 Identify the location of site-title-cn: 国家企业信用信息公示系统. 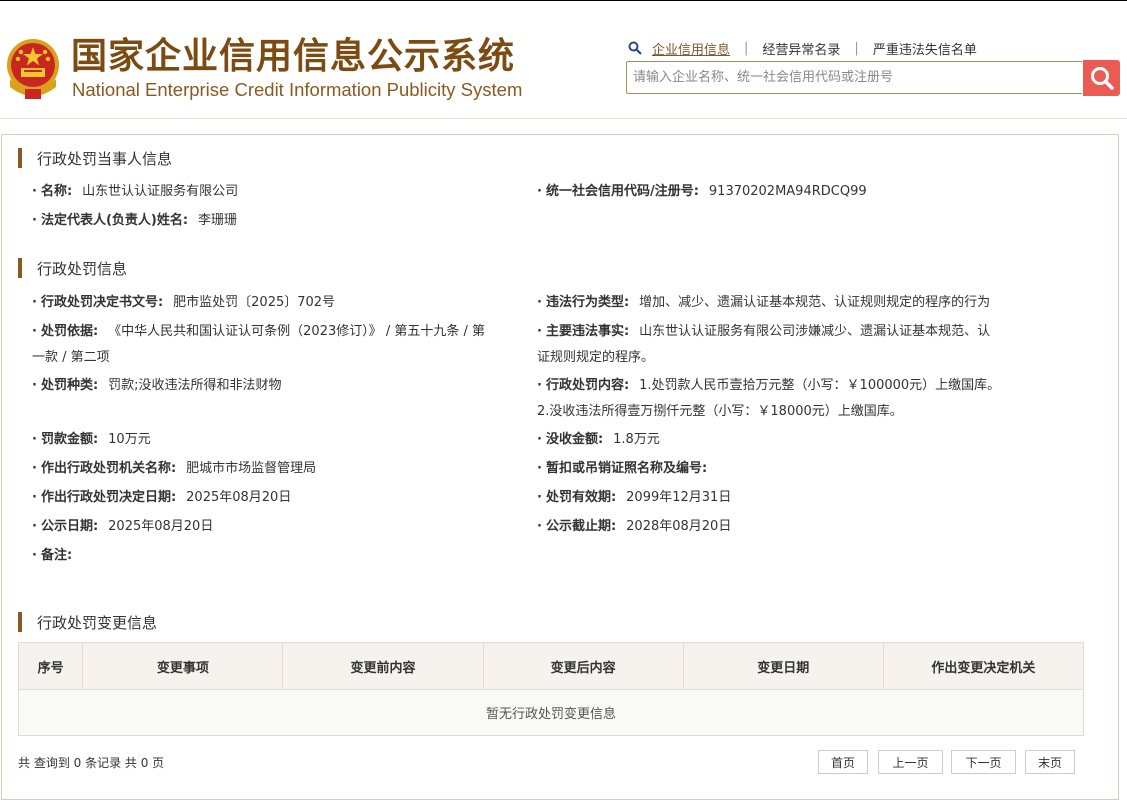
(293, 56).